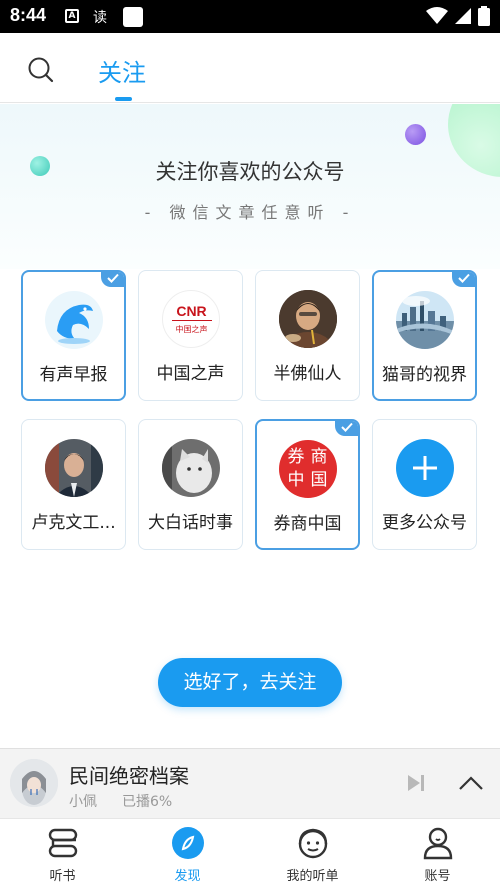 The width and height of the screenshot is (500, 888). What do you see at coordinates (437, 843) in the screenshot?
I see `user-icon` at bounding box center [437, 843].